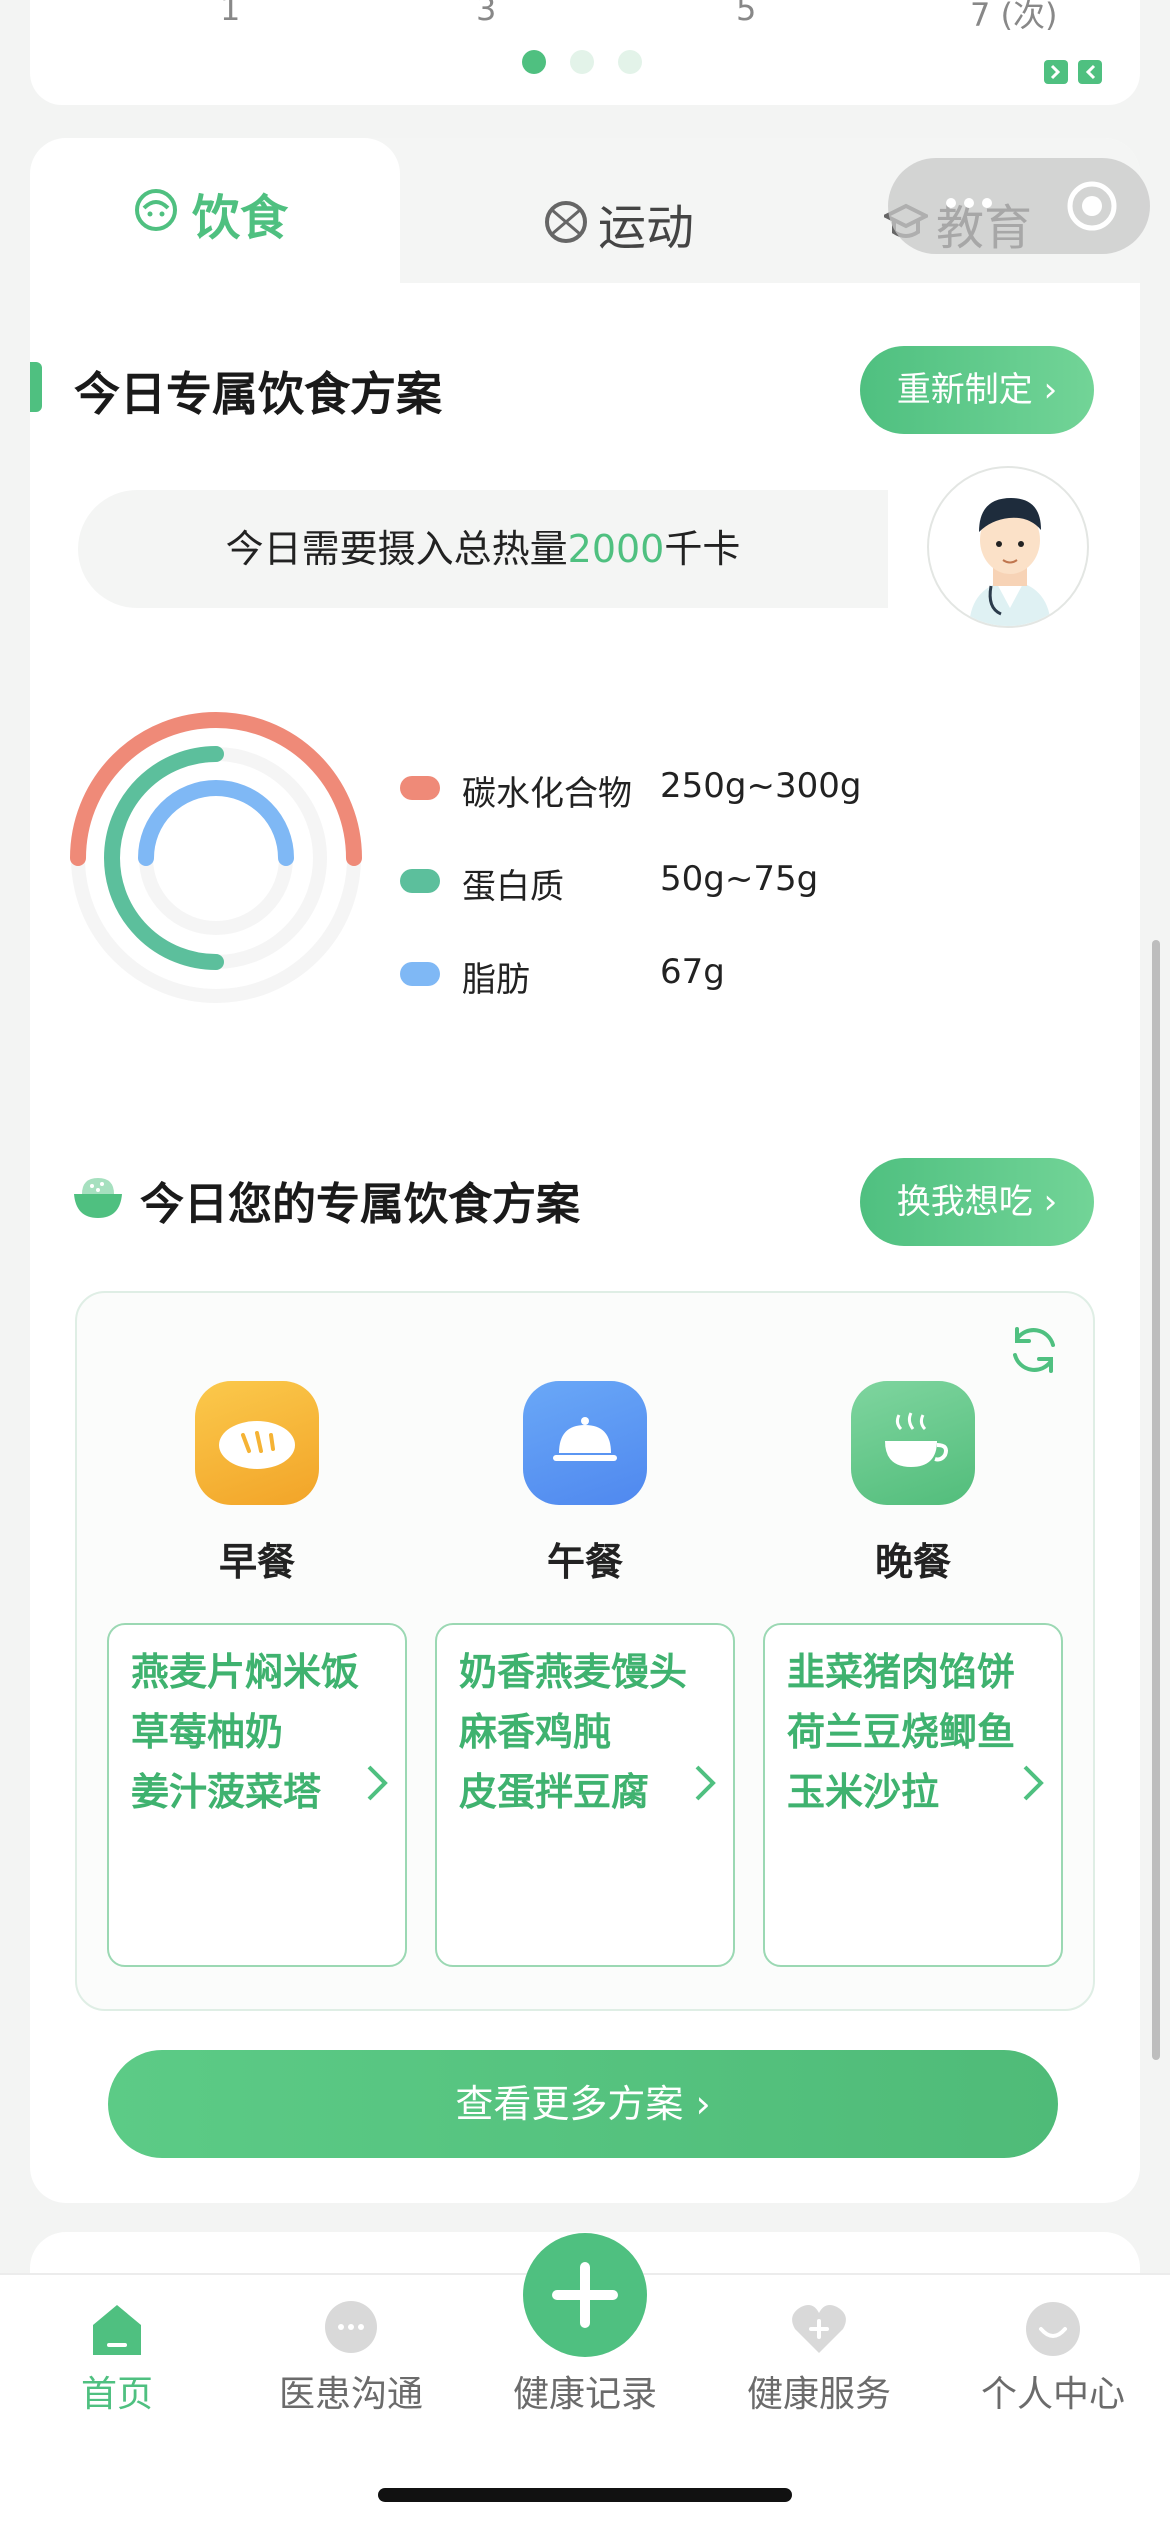 The height and width of the screenshot is (2532, 1170). What do you see at coordinates (1053, 2370) in the screenshot?
I see `nav-profile: 个人中心` at bounding box center [1053, 2370].